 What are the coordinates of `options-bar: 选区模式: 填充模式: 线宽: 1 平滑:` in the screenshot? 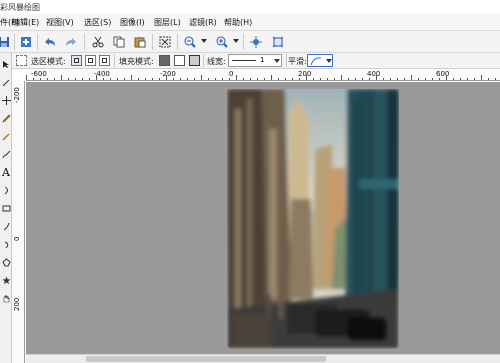 It's located at (250, 61).